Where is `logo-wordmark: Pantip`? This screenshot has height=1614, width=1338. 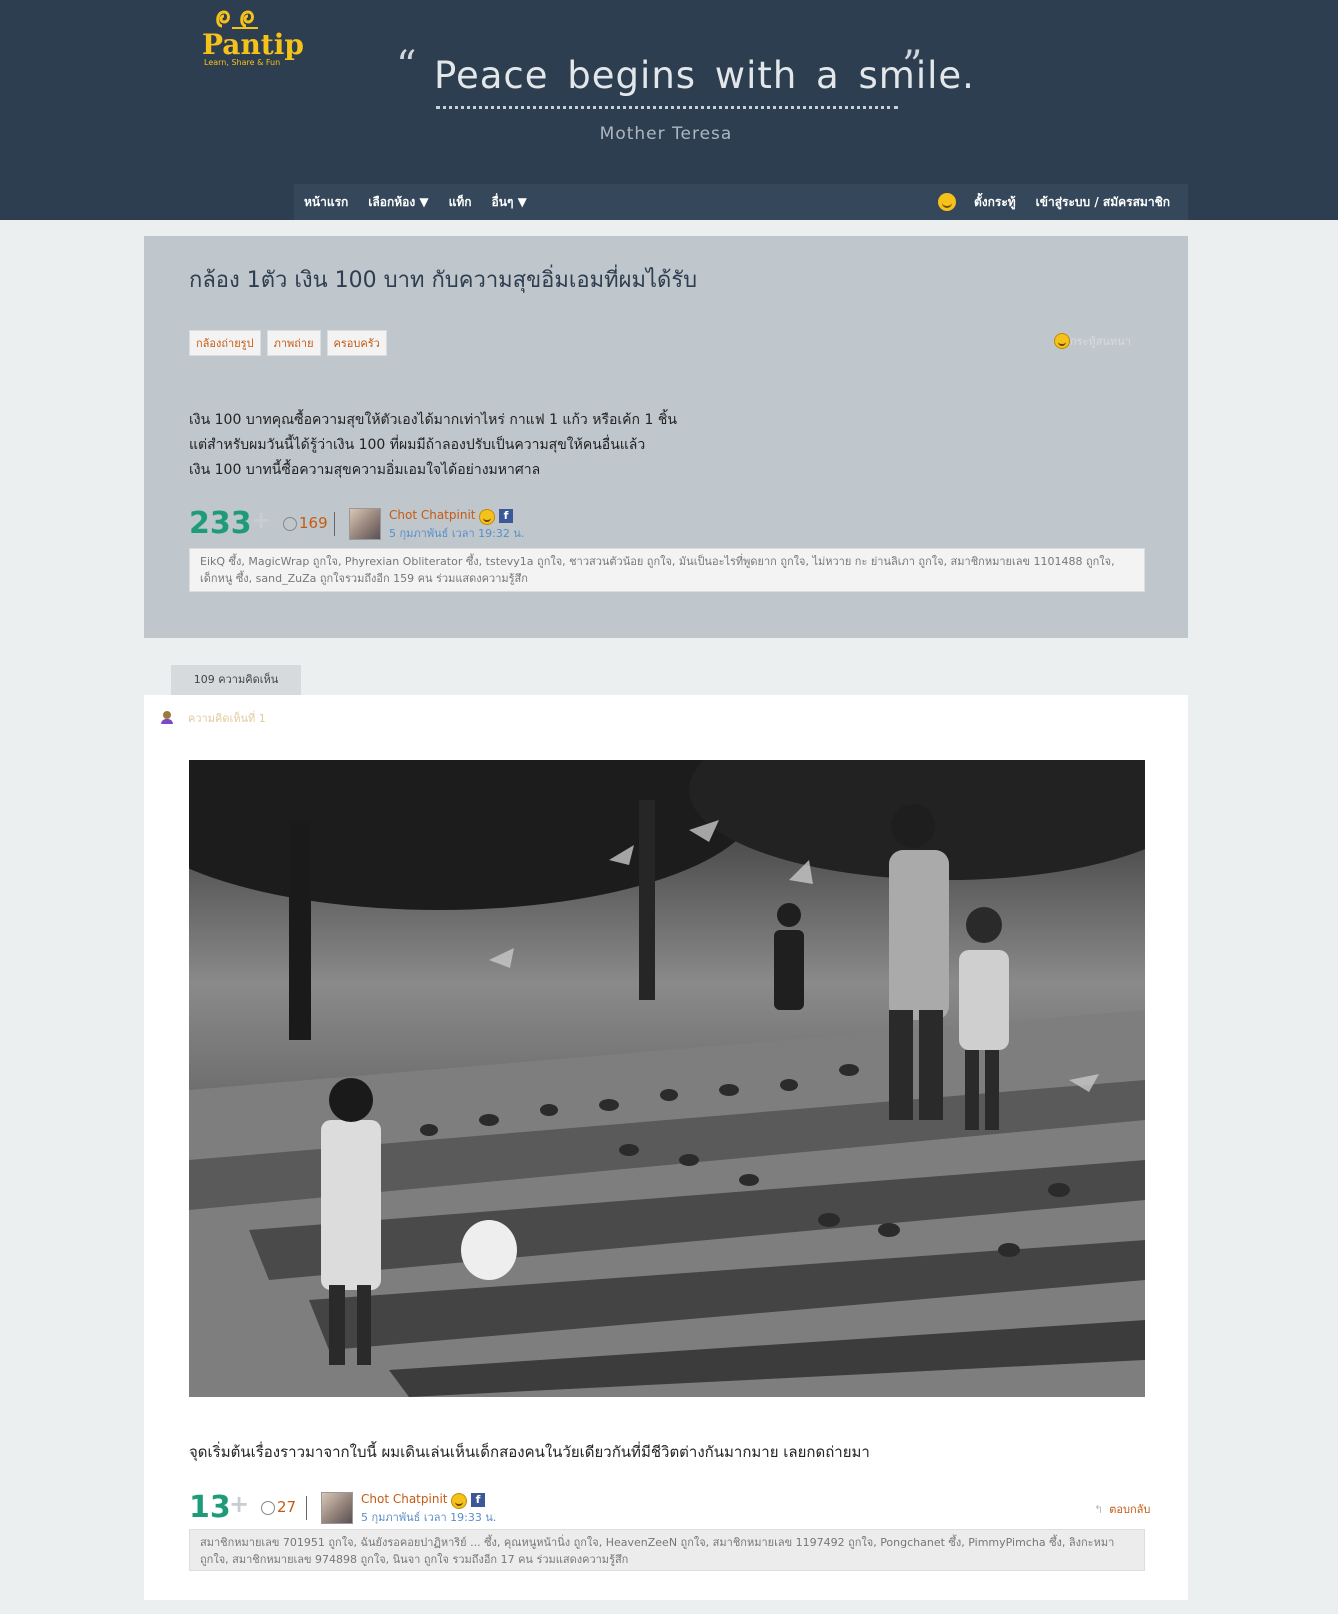 logo-wordmark: Pantip is located at coordinates (253, 44).